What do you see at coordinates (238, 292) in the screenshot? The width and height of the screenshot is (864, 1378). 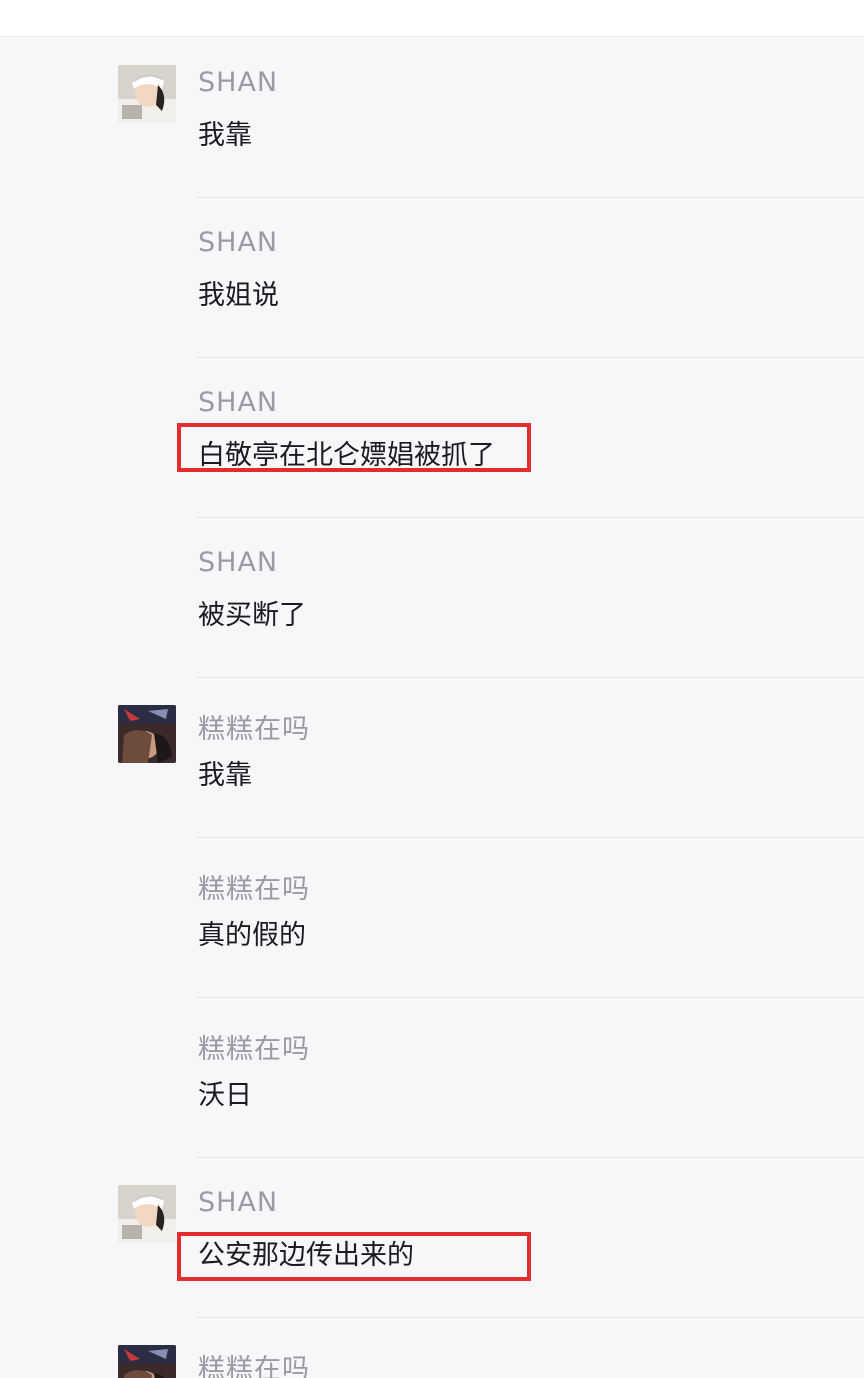 I see `message-text: 我姐说` at bounding box center [238, 292].